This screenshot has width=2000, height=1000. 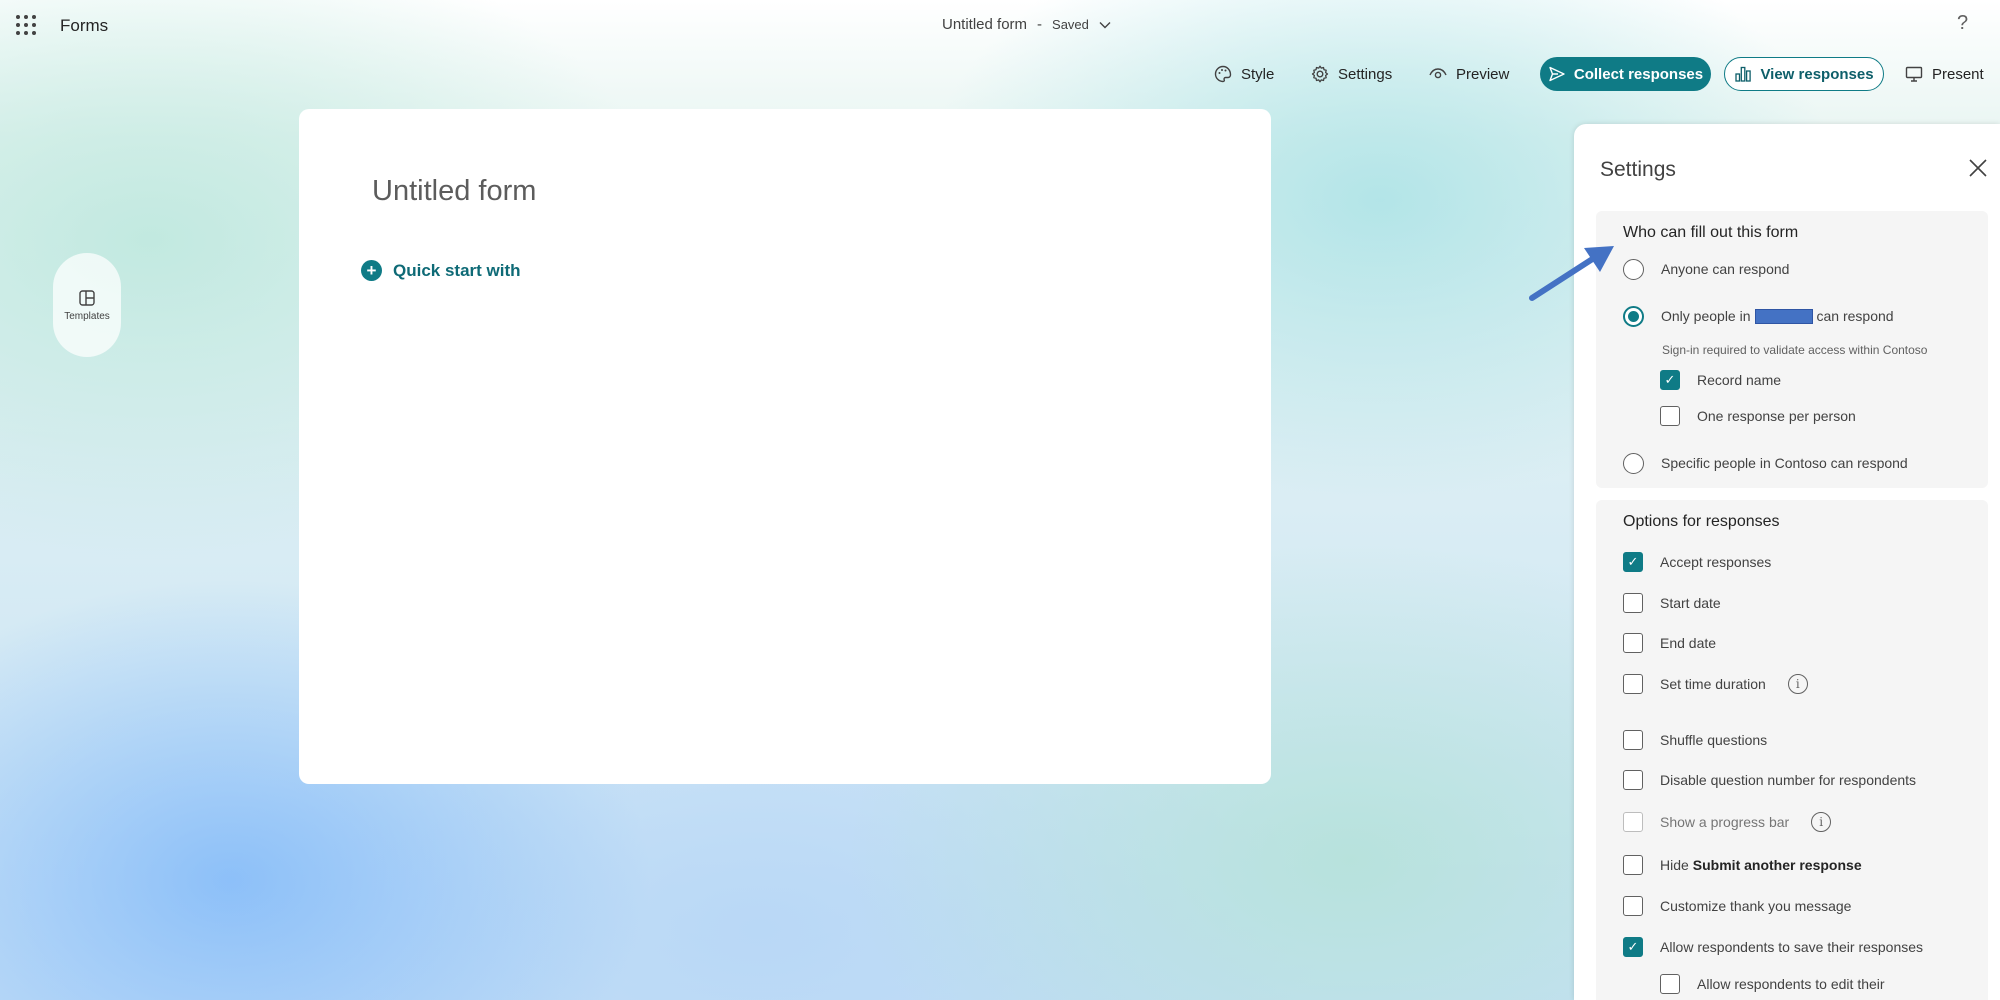 What do you see at coordinates (1438, 73) in the screenshot?
I see `eye-icon` at bounding box center [1438, 73].